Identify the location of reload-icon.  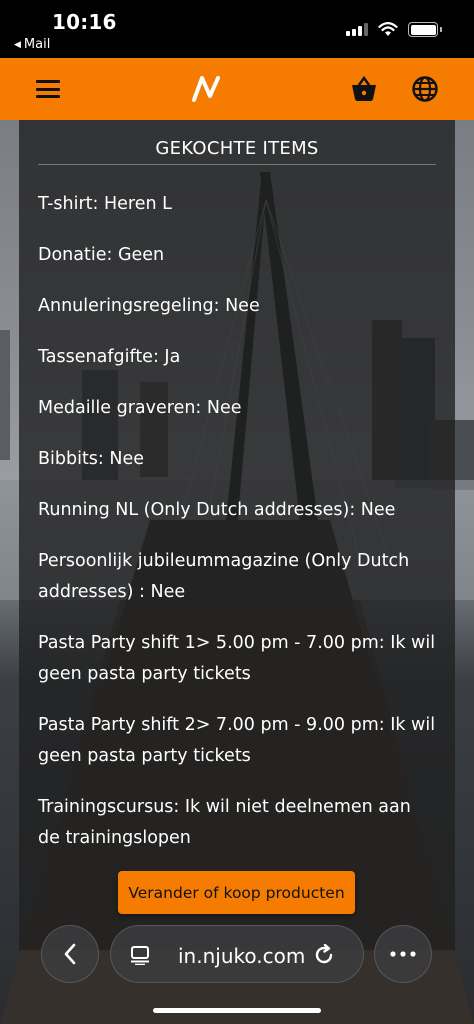
(324, 955).